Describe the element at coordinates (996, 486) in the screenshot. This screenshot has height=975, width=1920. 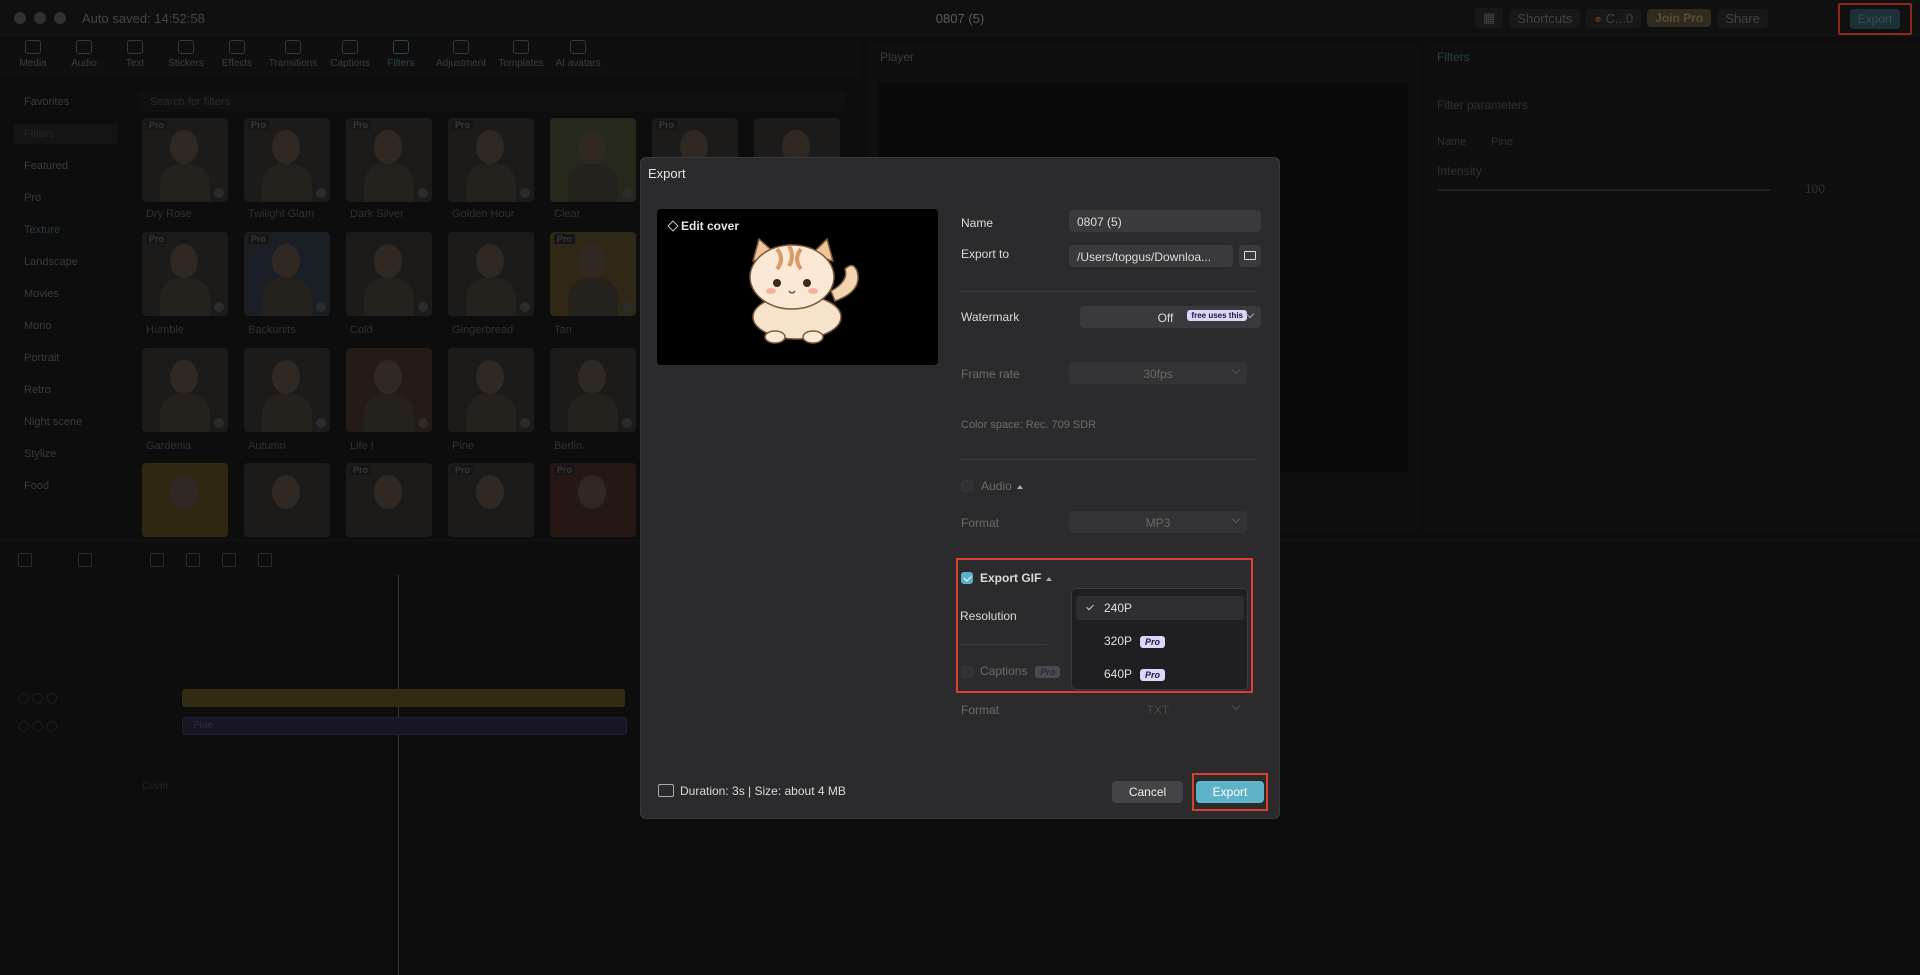
I see `audio-label: Audio` at that location.